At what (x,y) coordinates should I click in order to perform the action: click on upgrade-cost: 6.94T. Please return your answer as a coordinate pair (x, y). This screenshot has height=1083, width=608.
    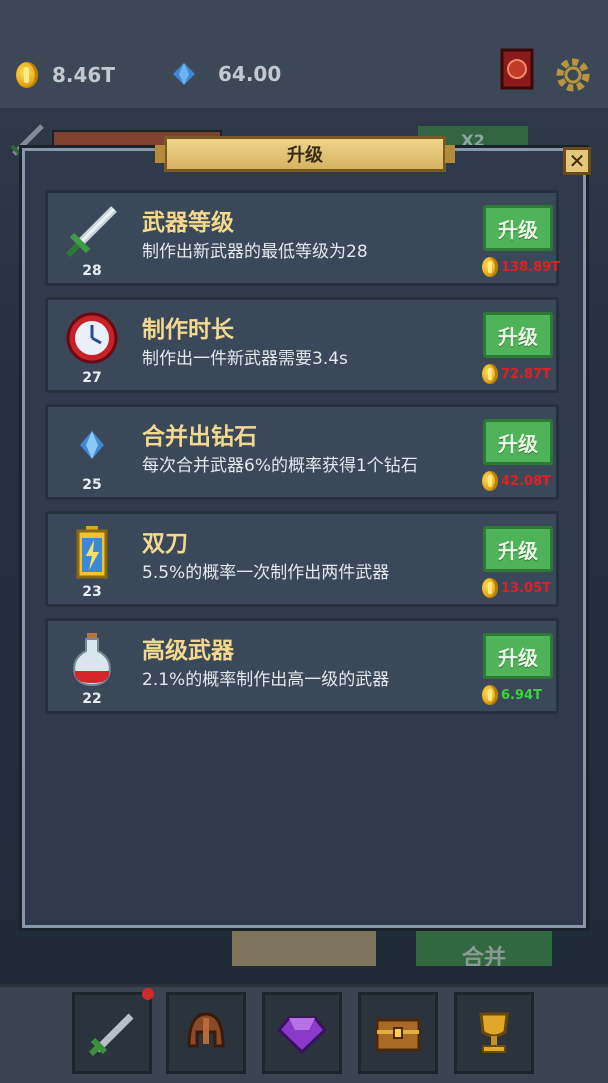
    Looking at the image, I should click on (512, 695).